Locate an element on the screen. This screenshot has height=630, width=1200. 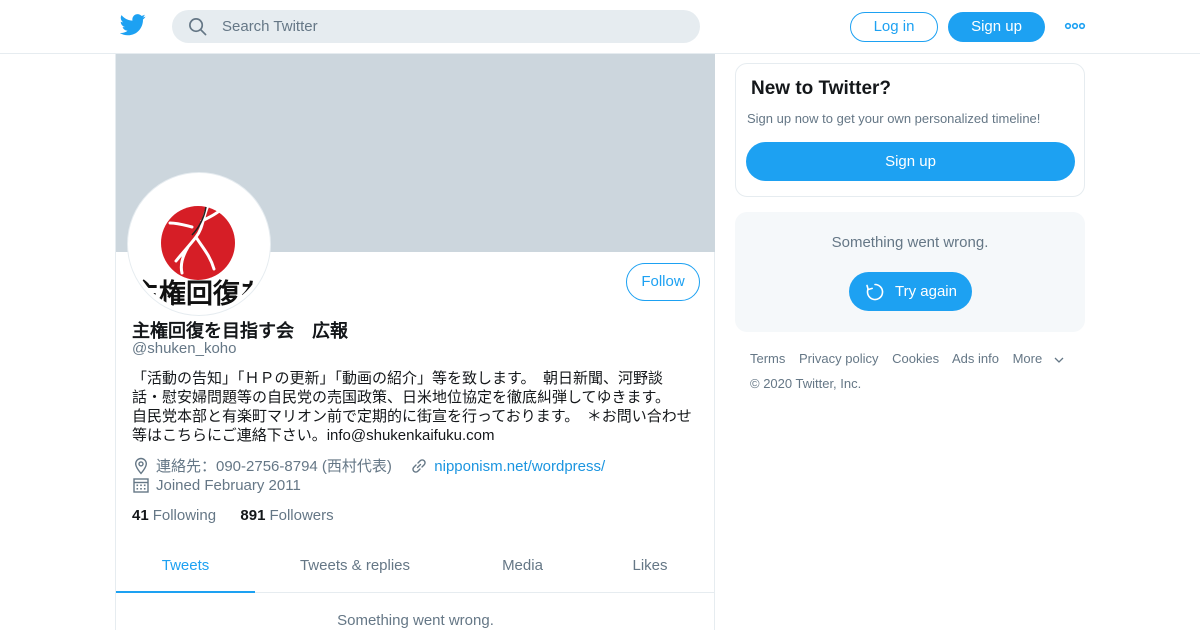
tab-tweets: Tweets is located at coordinates (185, 569).